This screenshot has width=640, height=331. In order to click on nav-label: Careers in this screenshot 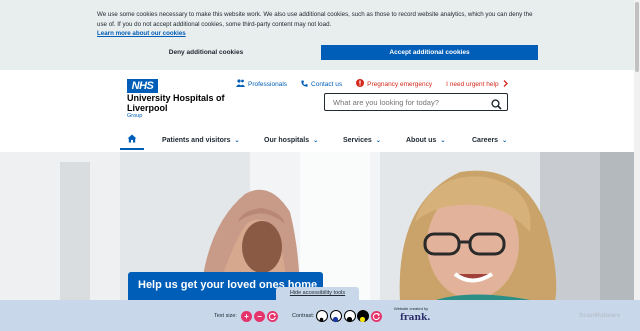, I will do `click(485, 140)`.